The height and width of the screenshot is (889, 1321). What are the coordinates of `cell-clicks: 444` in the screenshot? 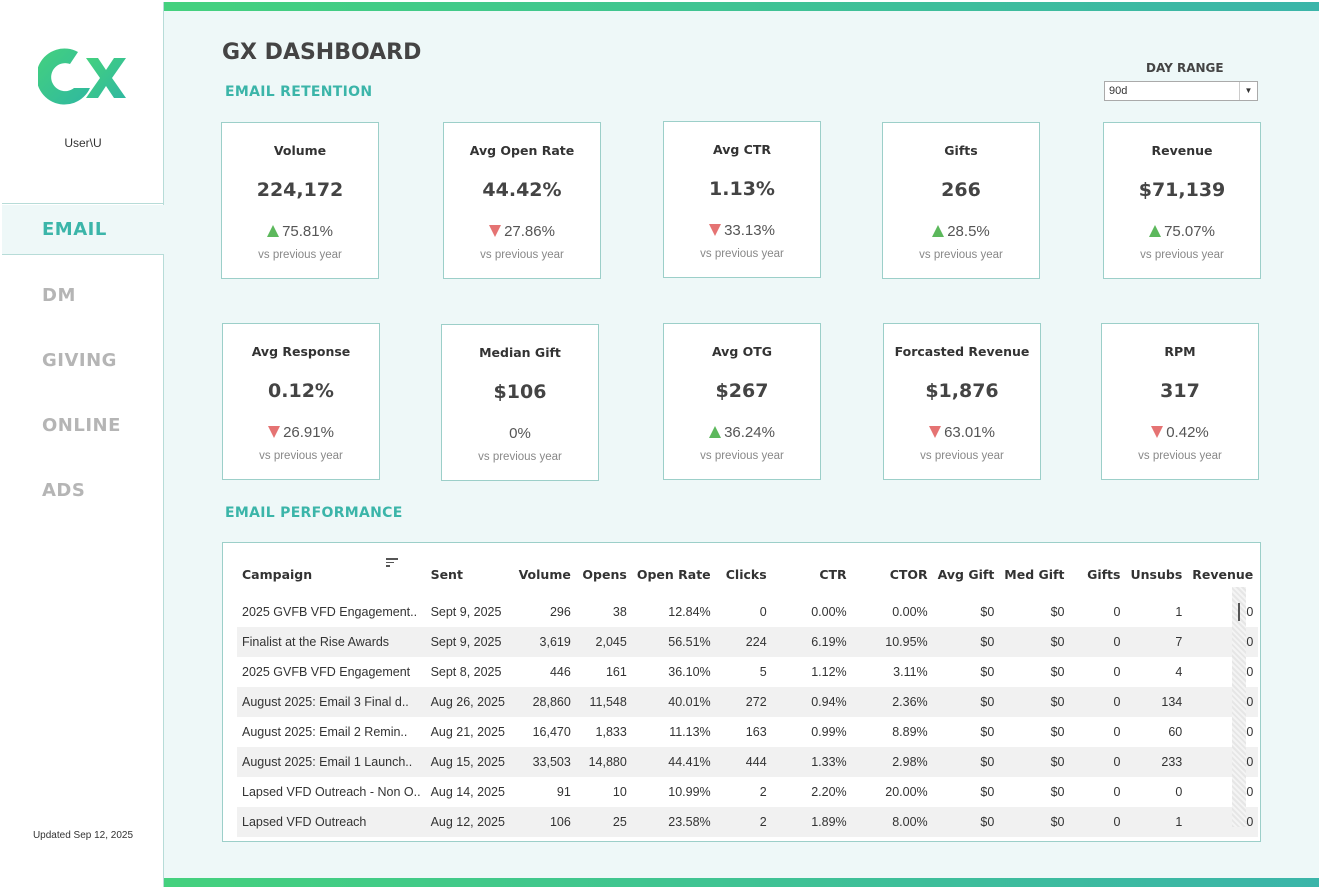 It's located at (743, 762).